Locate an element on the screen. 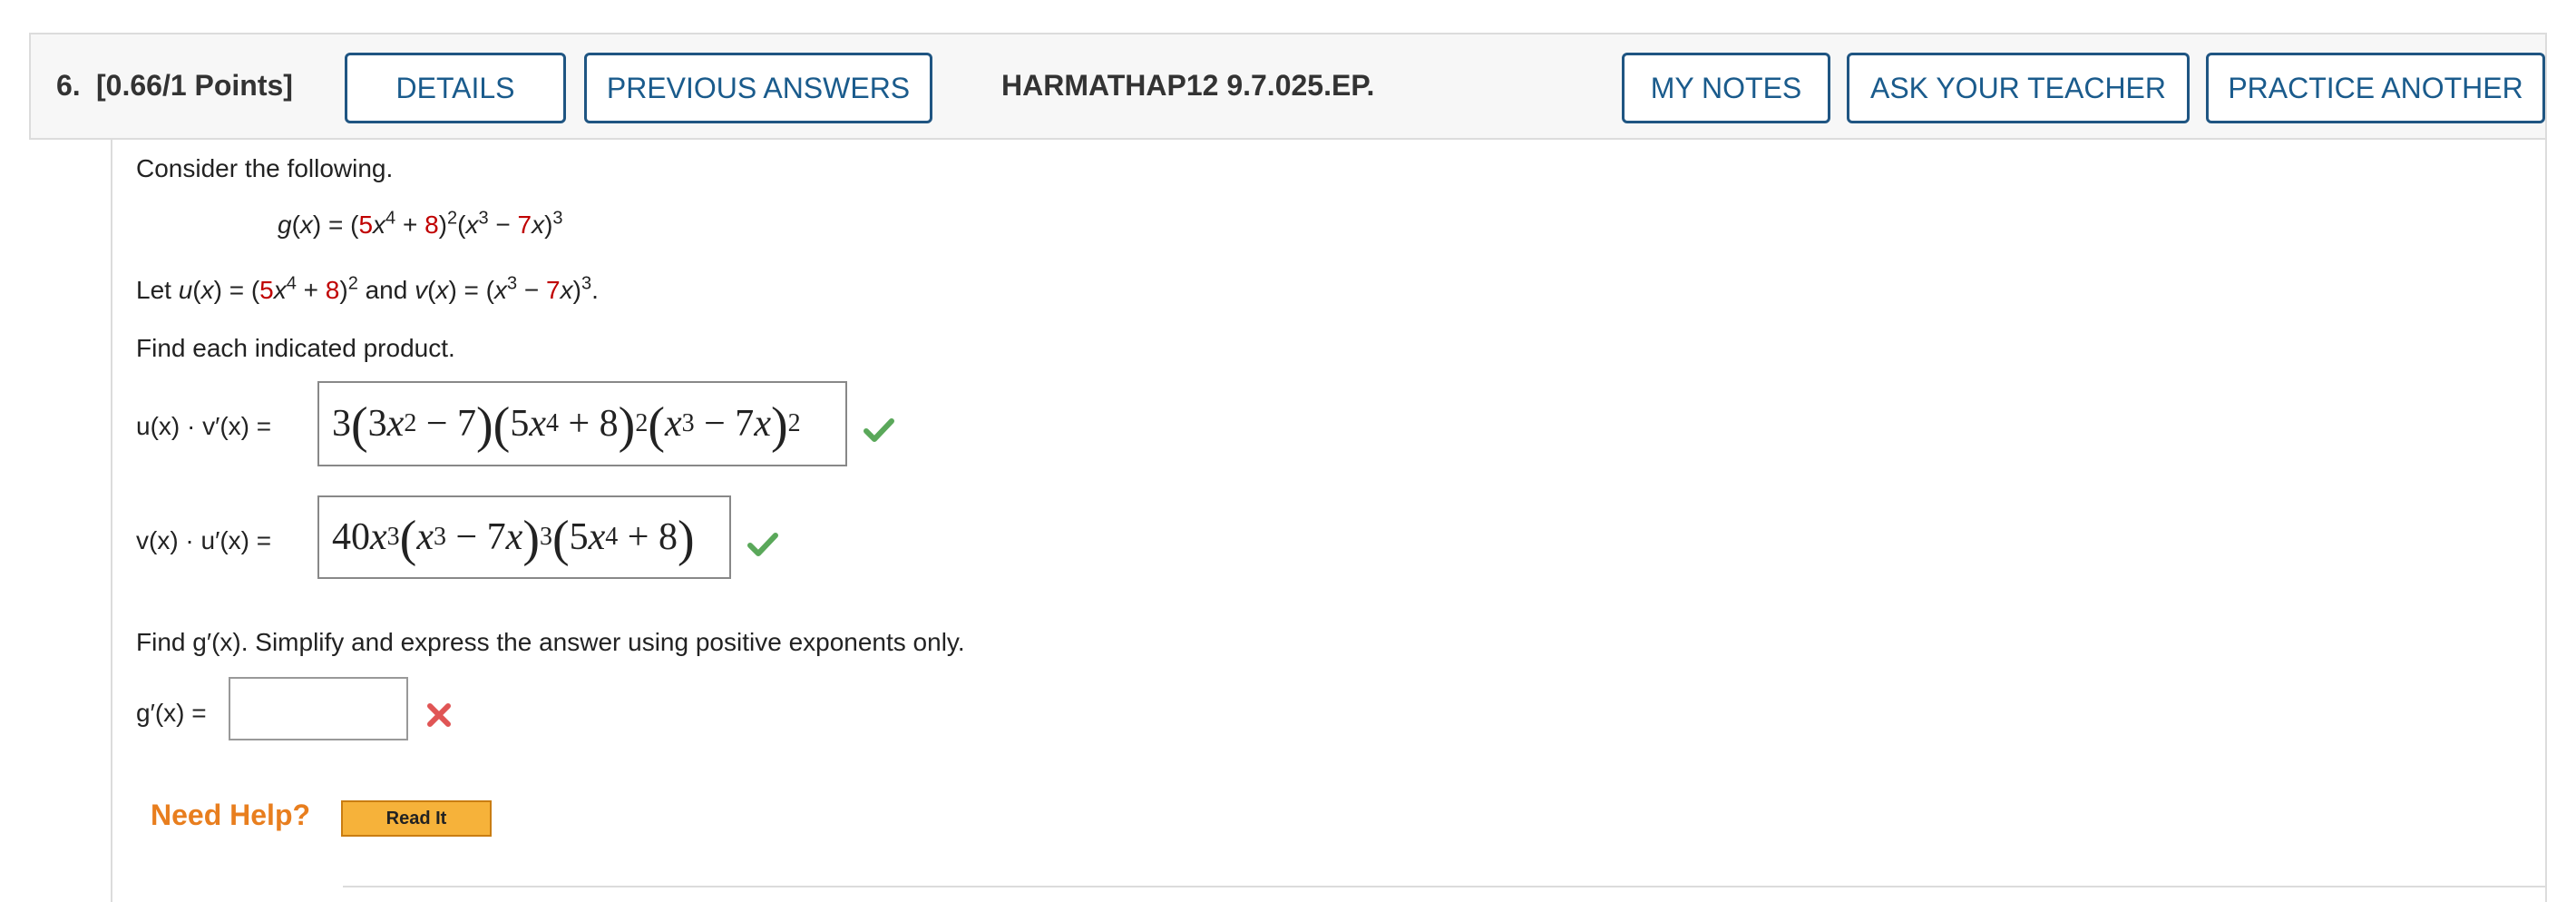 This screenshot has height=902, width=2576. cross-icon is located at coordinates (439, 717).